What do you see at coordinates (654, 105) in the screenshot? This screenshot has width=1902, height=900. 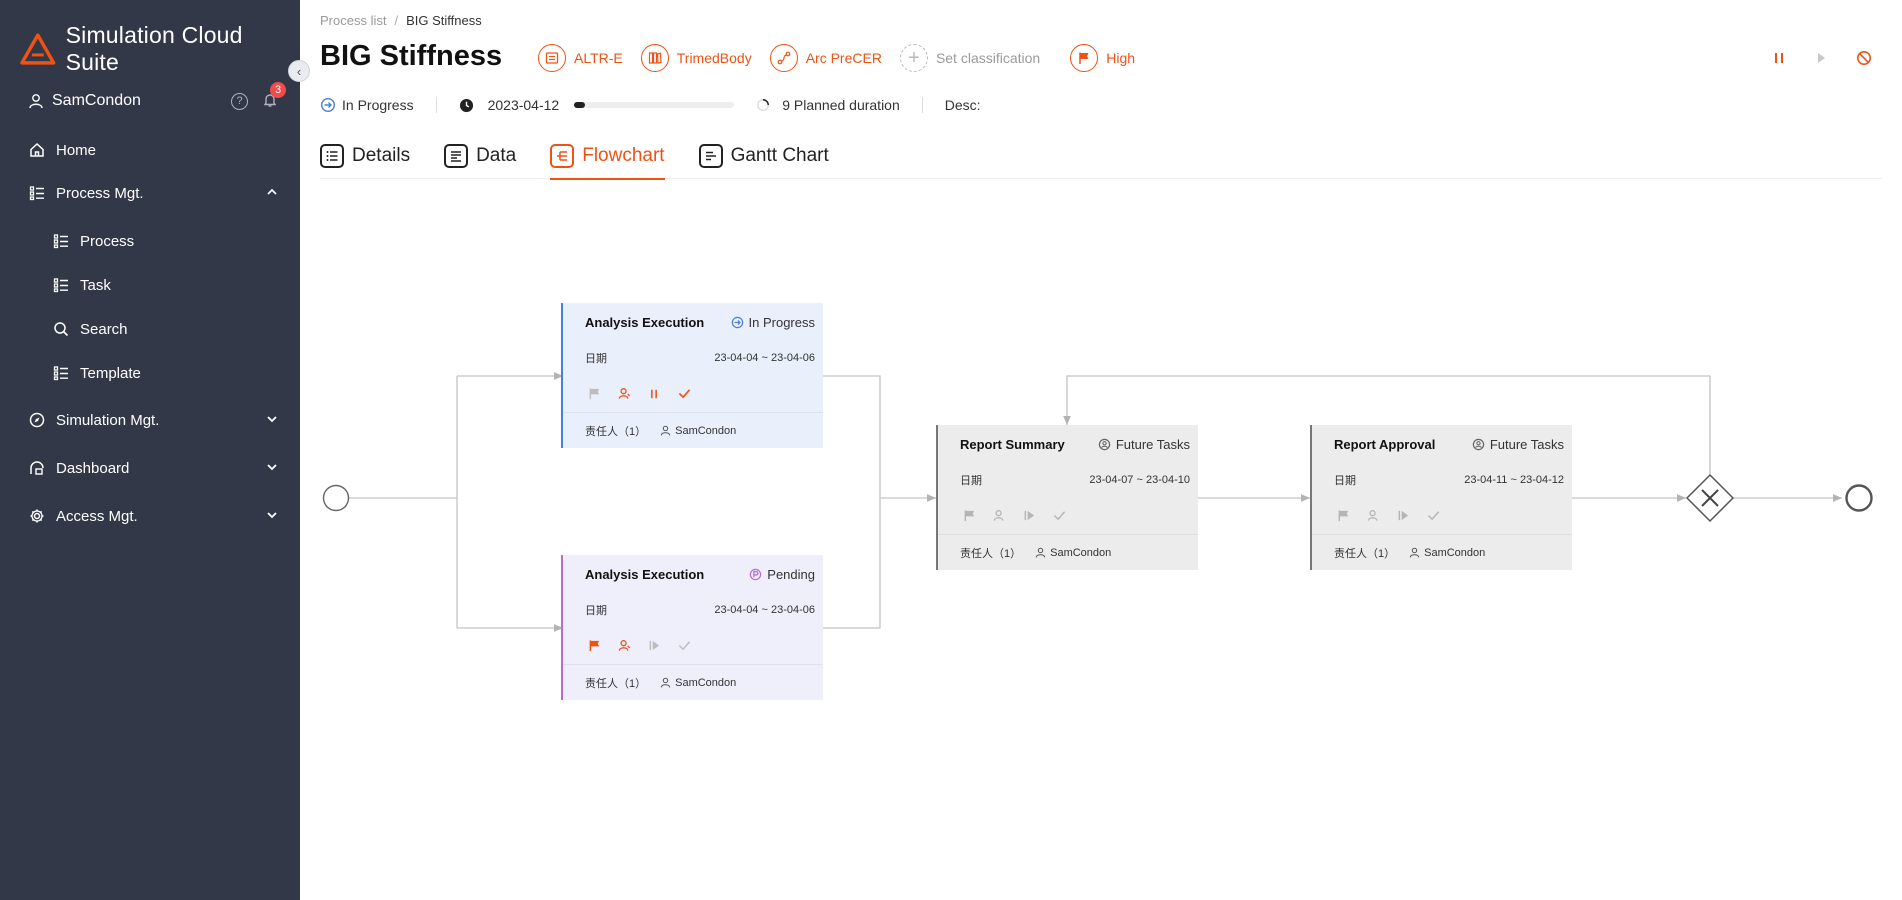 I see `progress-bar` at bounding box center [654, 105].